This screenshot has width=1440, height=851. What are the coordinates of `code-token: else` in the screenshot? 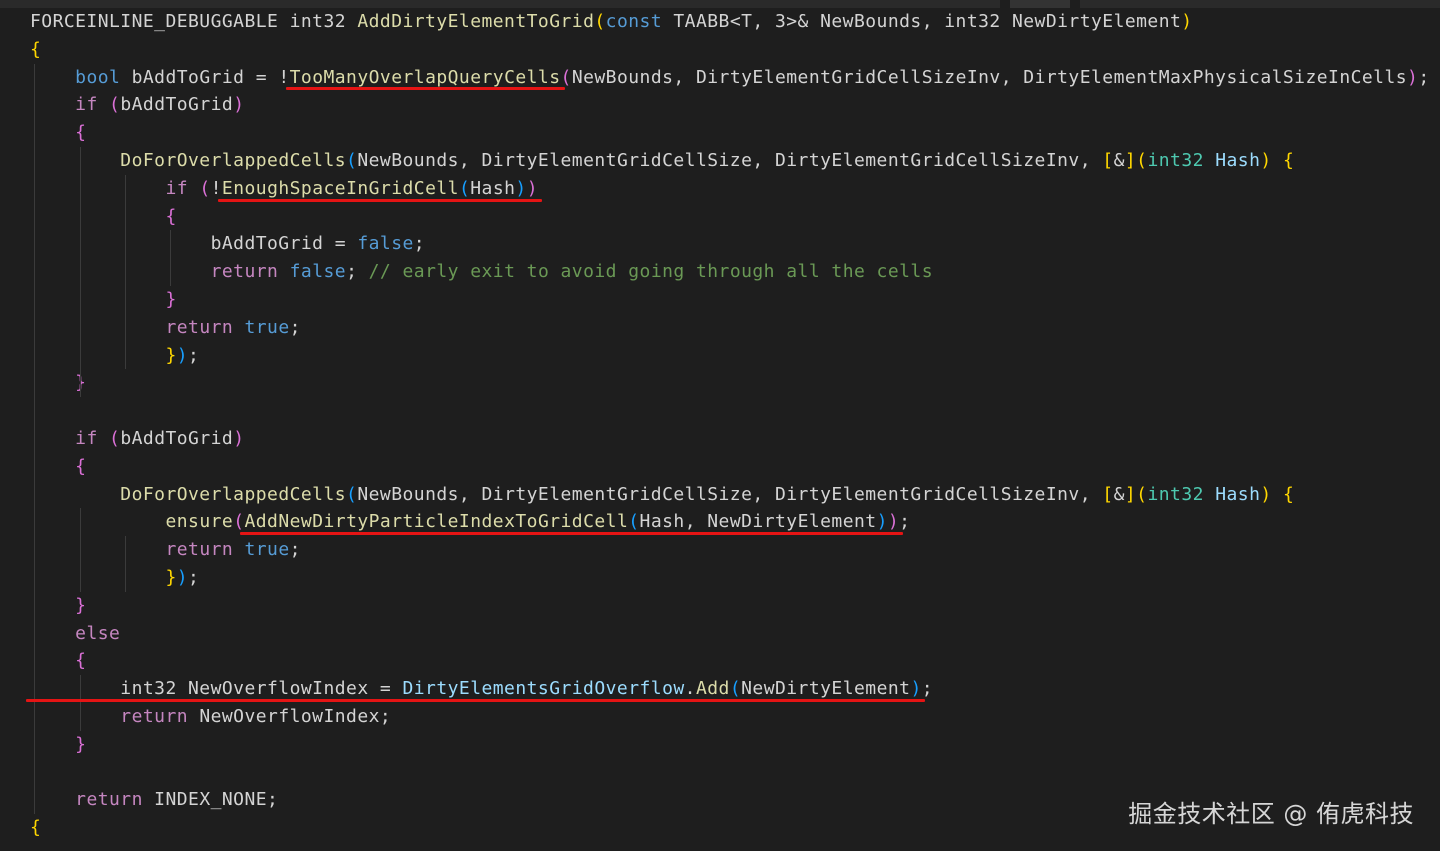 It's located at (98, 633).